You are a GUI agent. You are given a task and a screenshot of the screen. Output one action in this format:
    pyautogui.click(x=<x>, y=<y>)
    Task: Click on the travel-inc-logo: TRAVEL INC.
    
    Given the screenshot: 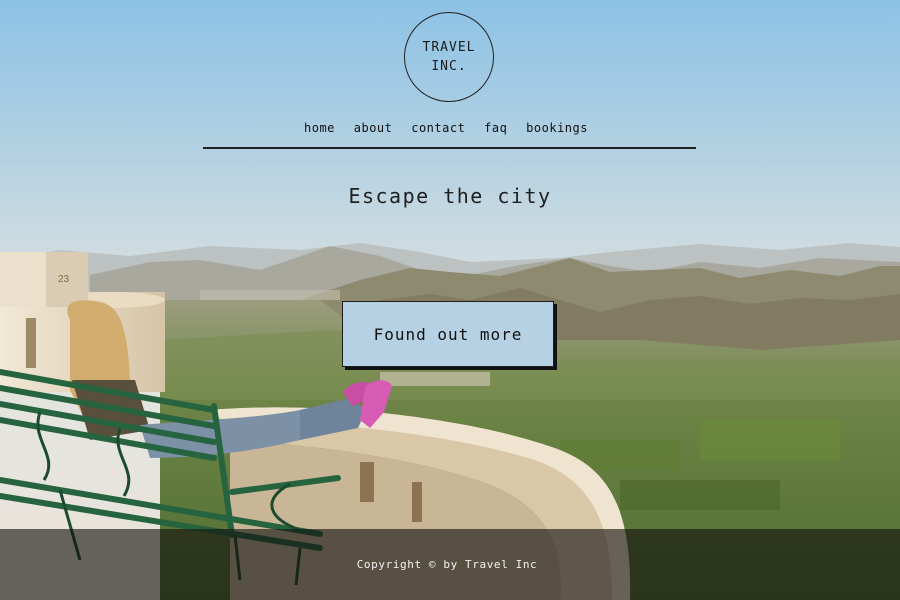 What is the action you would take?
    pyautogui.click(x=449, y=57)
    